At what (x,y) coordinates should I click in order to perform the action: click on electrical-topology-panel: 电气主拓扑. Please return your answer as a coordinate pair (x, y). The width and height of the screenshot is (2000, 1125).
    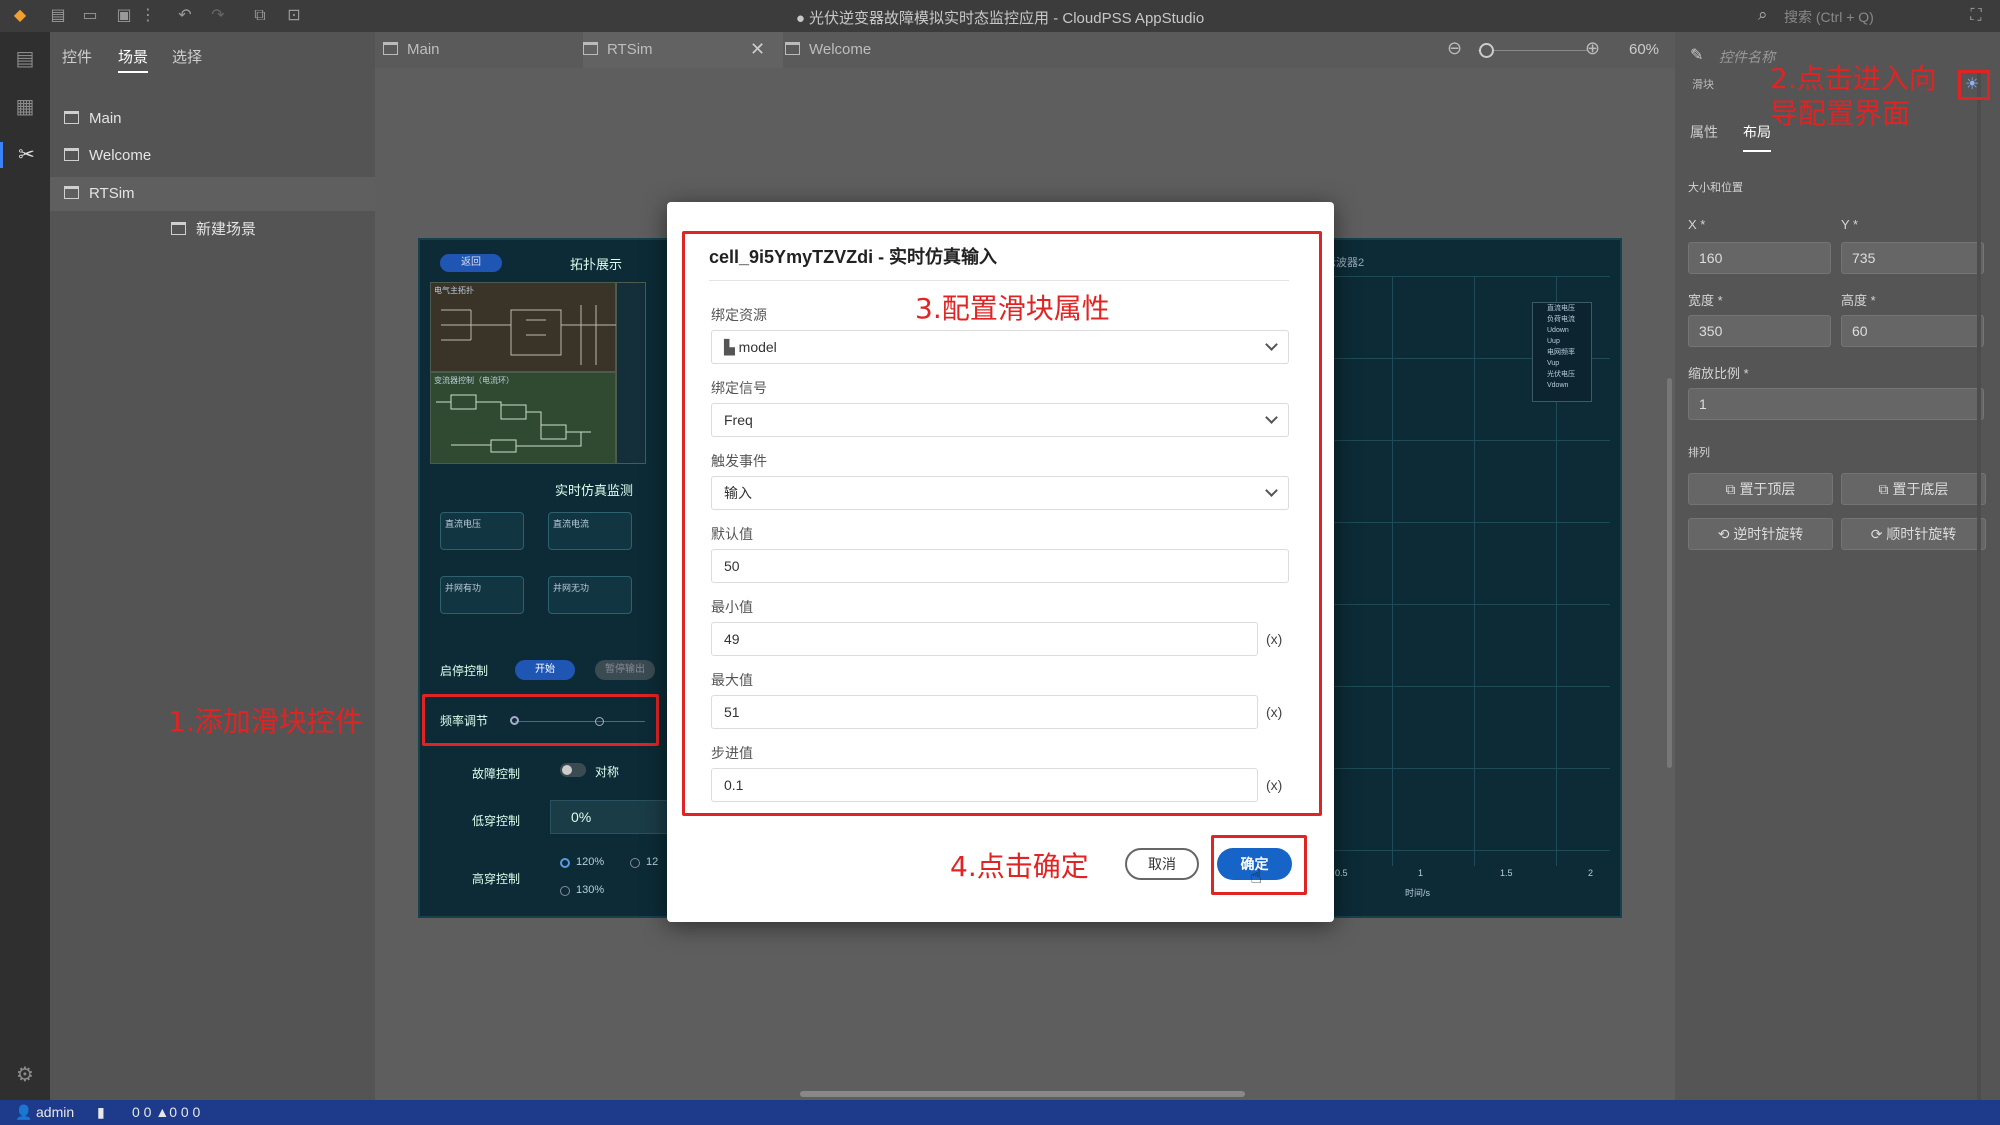
    Looking at the image, I should click on (523, 327).